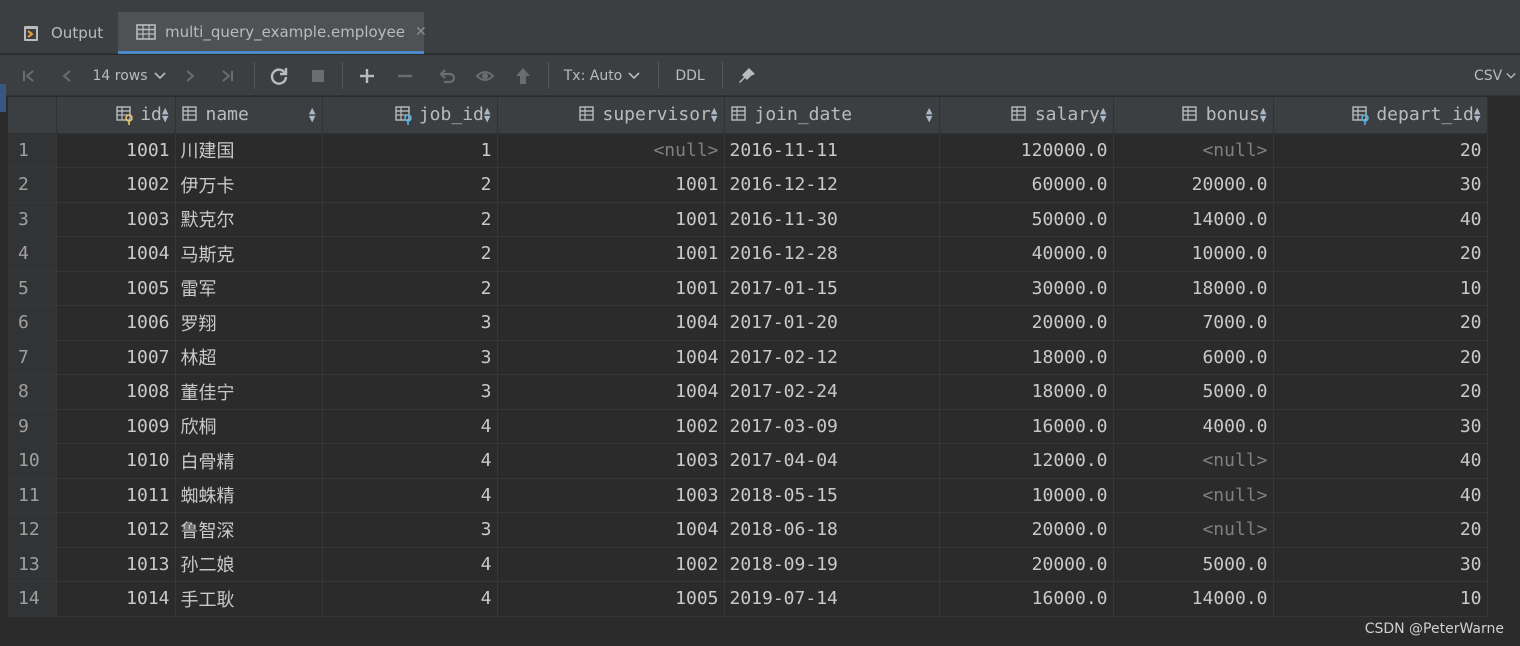 The image size is (1520, 646). What do you see at coordinates (249, 150) in the screenshot?
I see `cell-name: 川建国` at bounding box center [249, 150].